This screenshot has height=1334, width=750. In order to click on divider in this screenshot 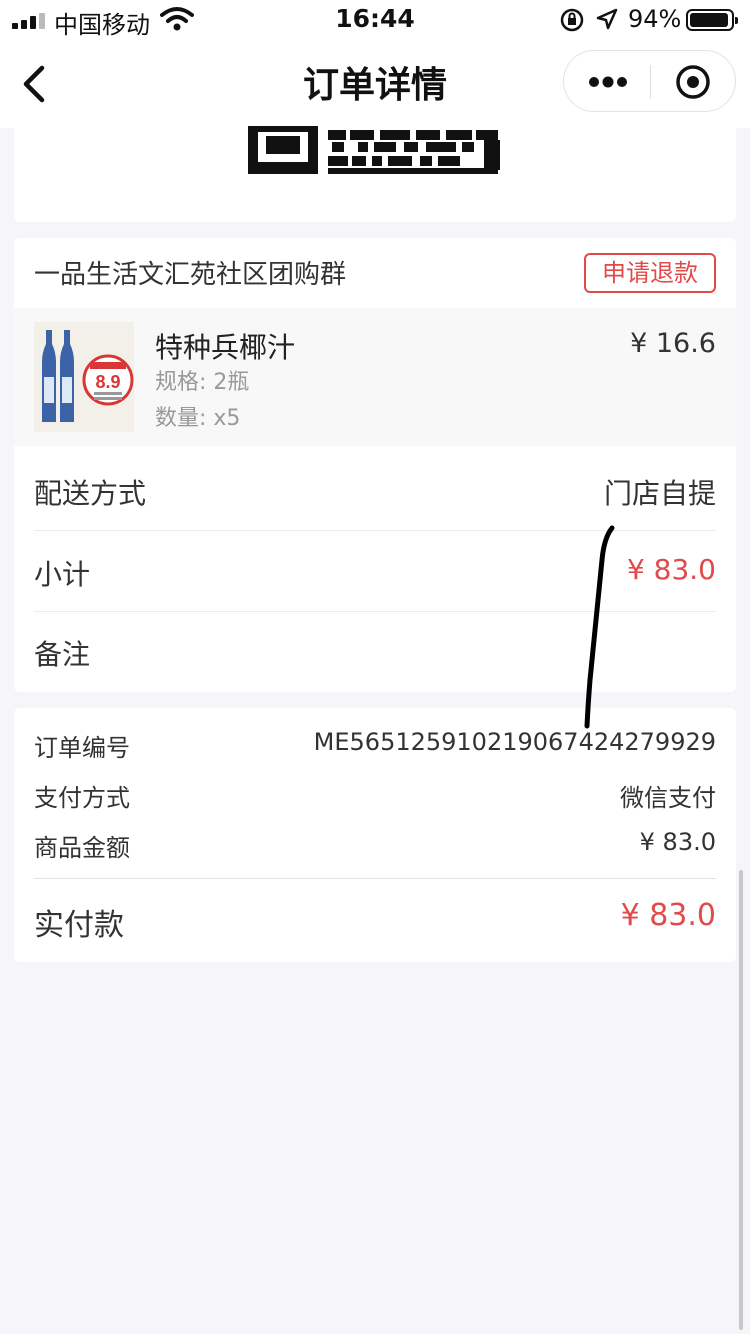, I will do `click(375, 878)`.